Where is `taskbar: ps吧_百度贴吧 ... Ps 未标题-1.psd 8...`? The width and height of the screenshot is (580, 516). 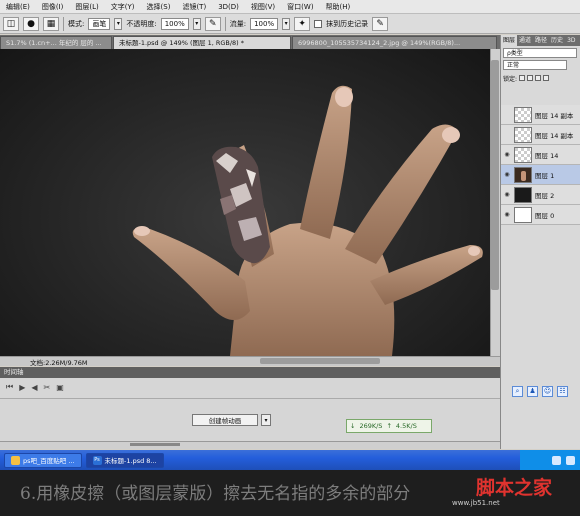
taskbar: ps吧_百度贴吧 ... Ps 未标题-1.psd 8... is located at coordinates (290, 460).